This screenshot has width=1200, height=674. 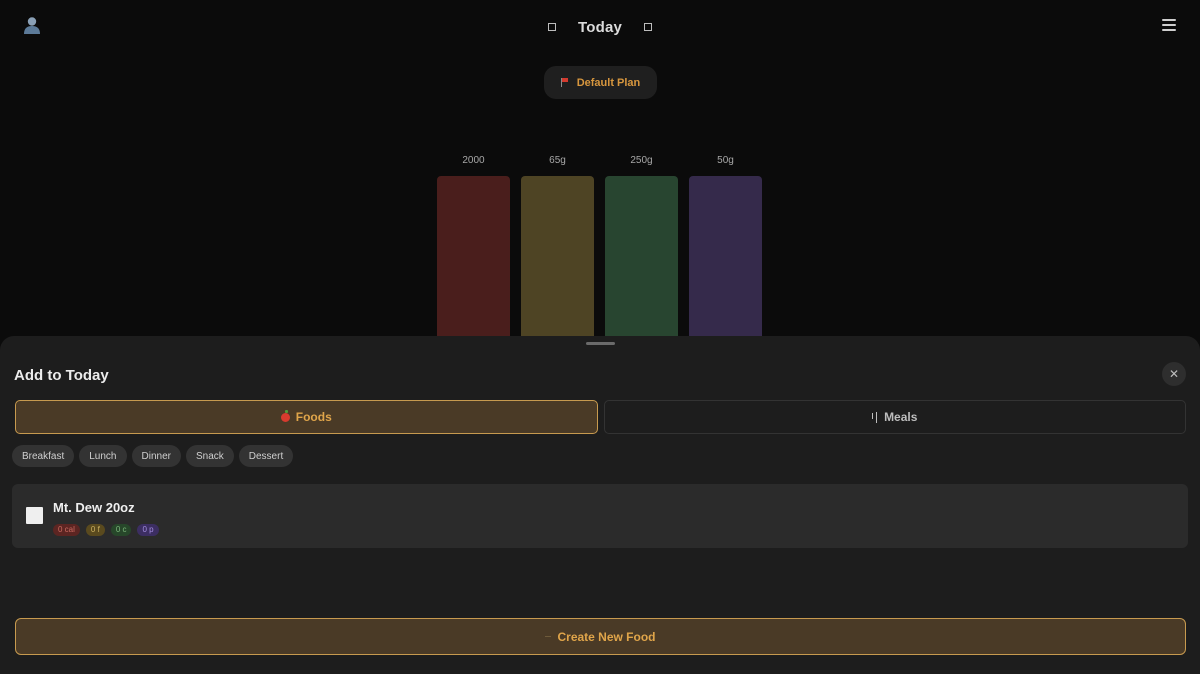 I want to click on calories-target: 2000, so click(x=473, y=249).